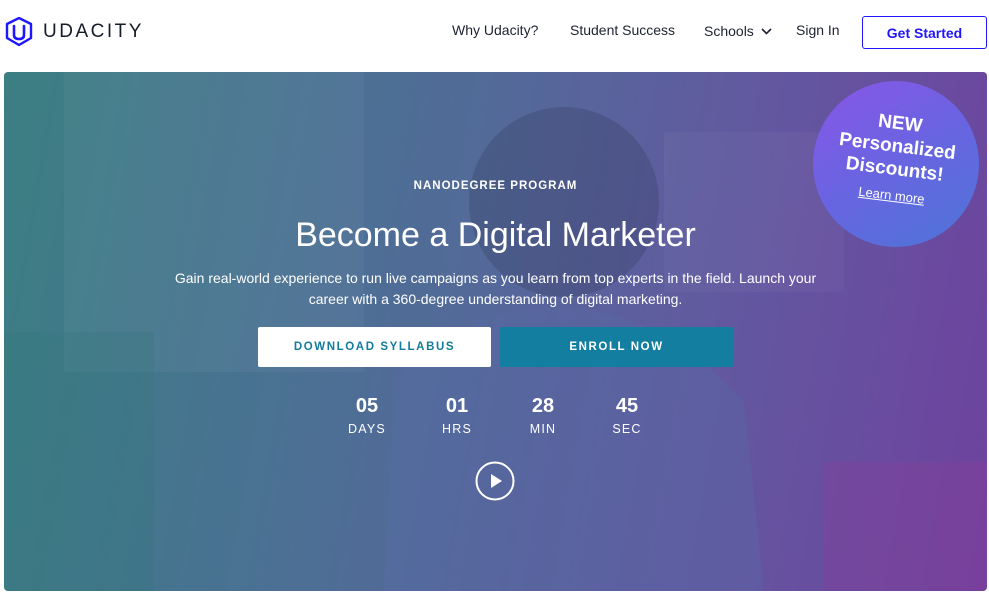 Image resolution: width=989 pixels, height=593 pixels. Describe the element at coordinates (892, 195) in the screenshot. I see `badge-learn-more-link: Learn more` at that location.